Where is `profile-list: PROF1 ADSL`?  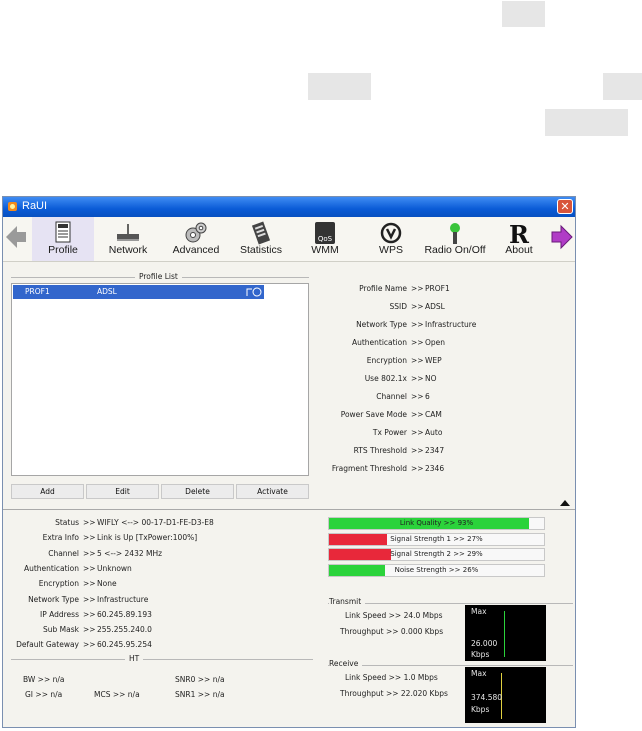 profile-list: PROF1 ADSL is located at coordinates (160, 379).